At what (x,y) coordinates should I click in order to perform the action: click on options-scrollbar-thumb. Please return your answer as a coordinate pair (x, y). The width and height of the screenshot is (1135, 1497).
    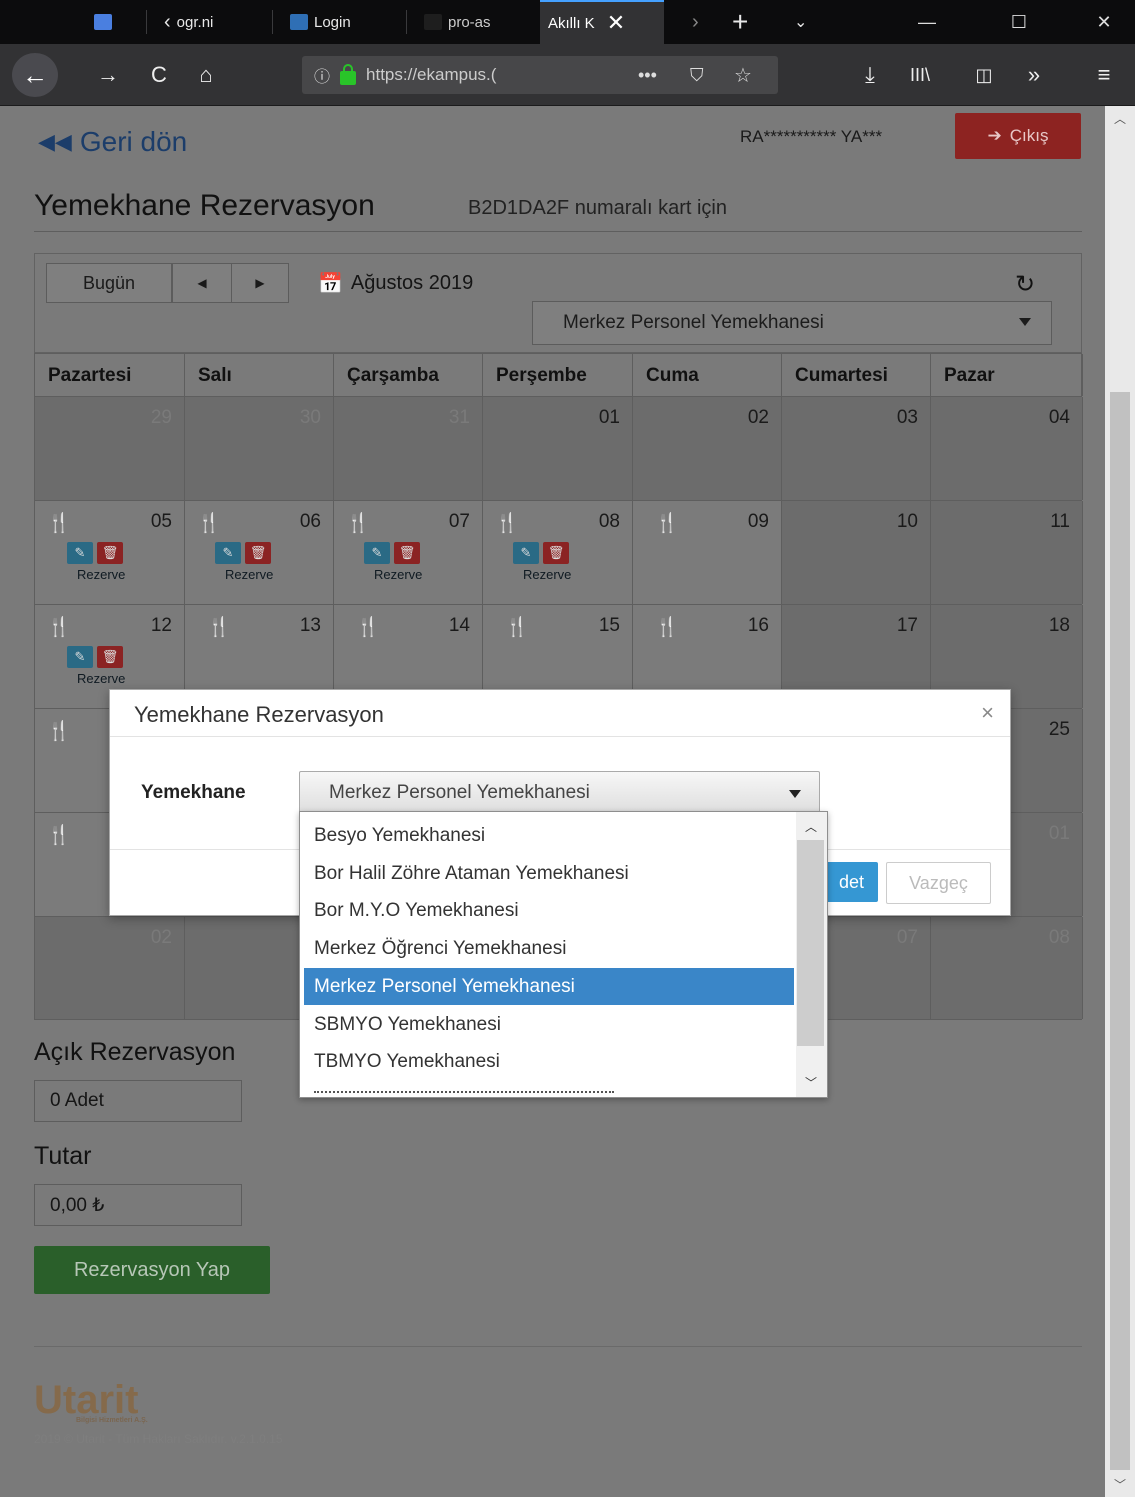
    Looking at the image, I should click on (810, 943).